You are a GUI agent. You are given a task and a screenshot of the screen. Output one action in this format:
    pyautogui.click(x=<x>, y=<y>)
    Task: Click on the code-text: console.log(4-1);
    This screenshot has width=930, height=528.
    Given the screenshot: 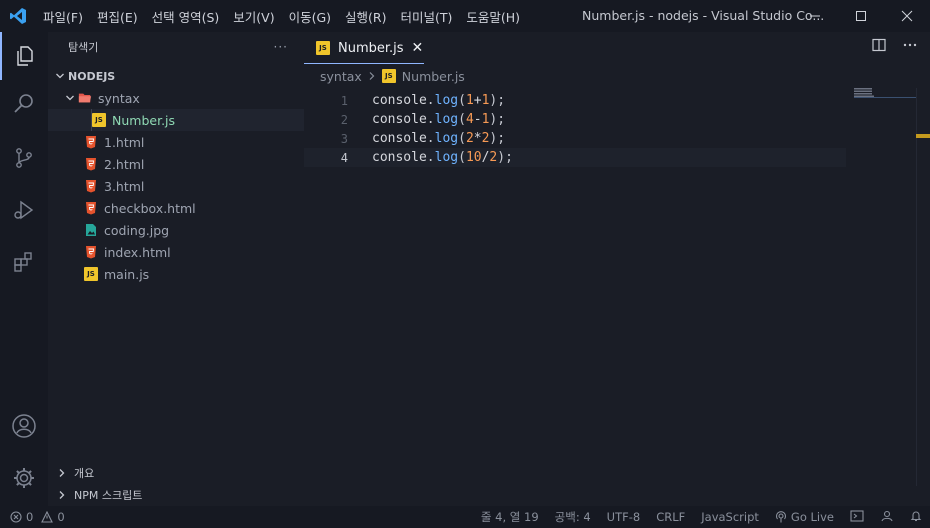 What is the action you would take?
    pyautogui.click(x=439, y=119)
    